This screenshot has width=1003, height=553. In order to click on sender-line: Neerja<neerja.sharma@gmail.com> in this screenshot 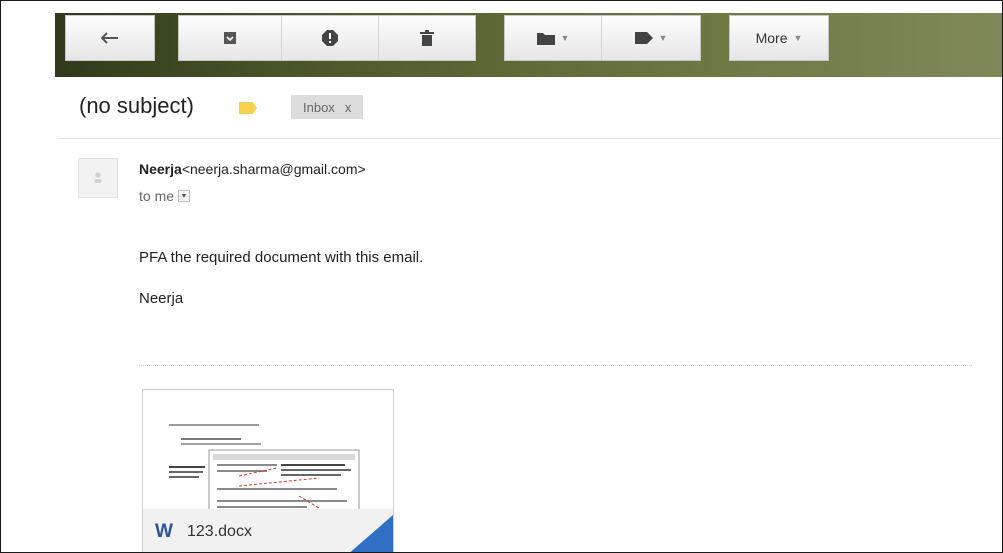, I will do `click(252, 169)`.